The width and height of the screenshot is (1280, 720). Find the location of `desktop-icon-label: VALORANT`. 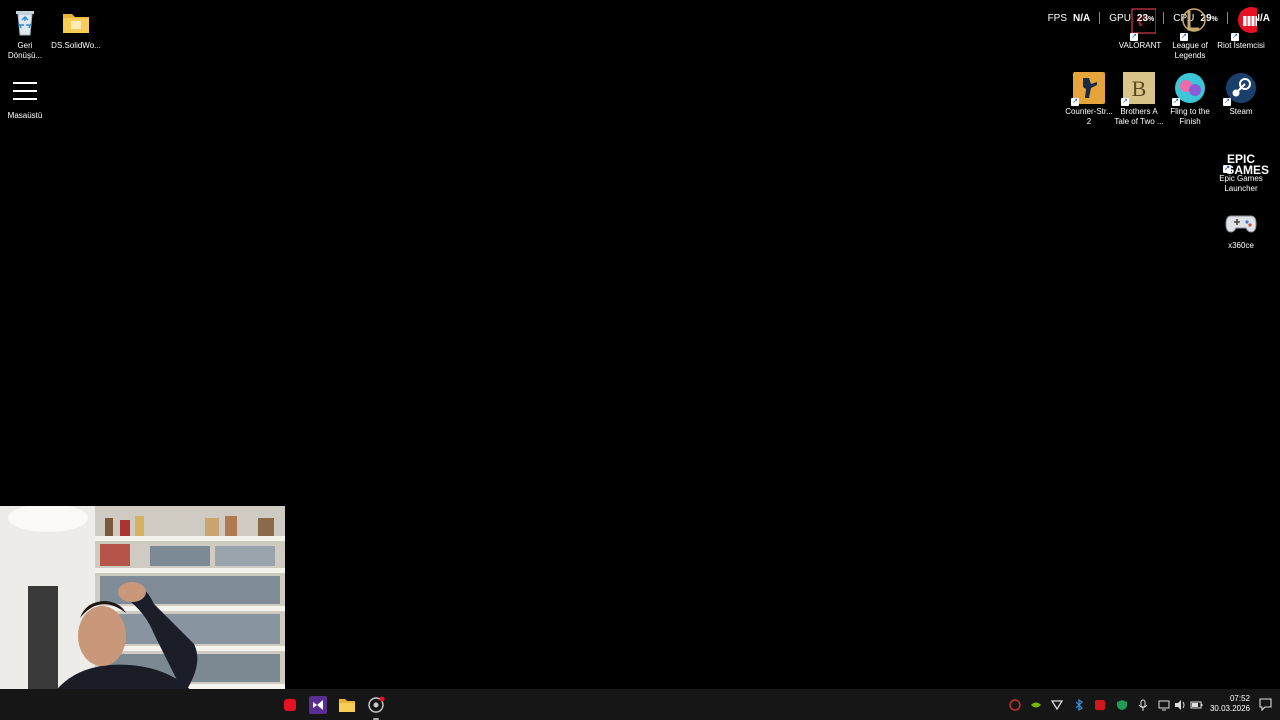

desktop-icon-label: VALORANT is located at coordinates (1140, 45).